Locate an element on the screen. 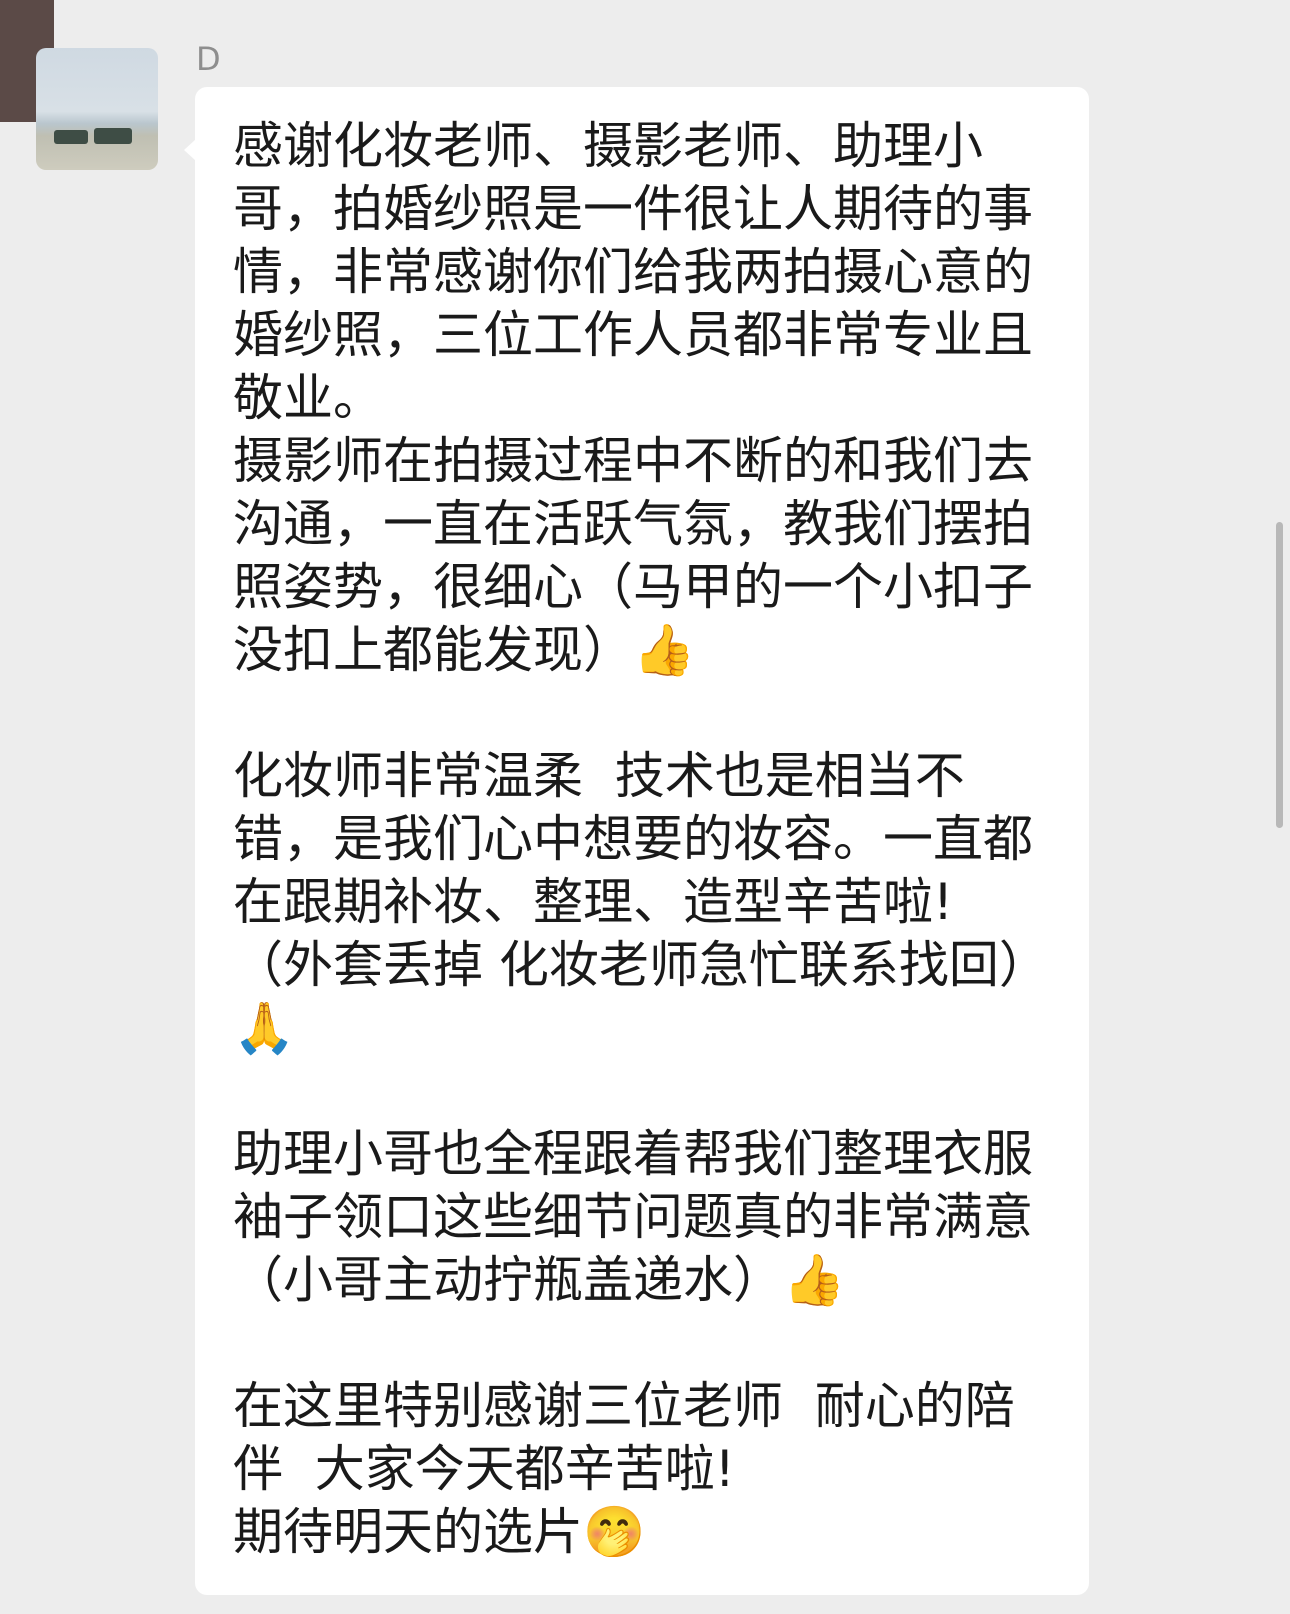  sender-name: D is located at coordinates (208, 59).